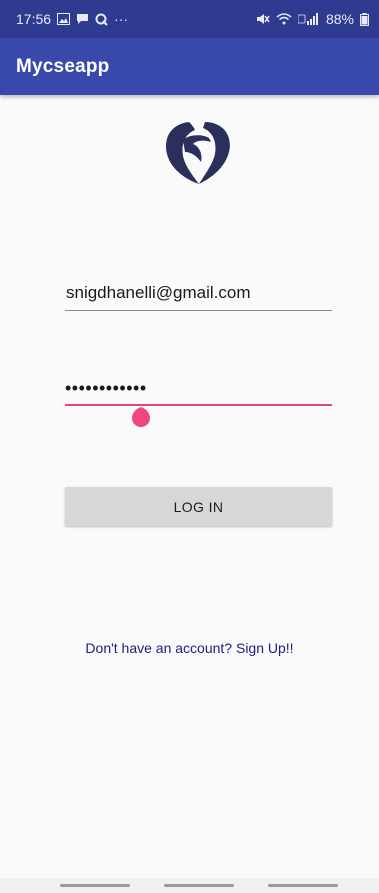 Image resolution: width=379 pixels, height=893 pixels. I want to click on email-field: snigdhanelli@gmail.com, so click(198, 293).